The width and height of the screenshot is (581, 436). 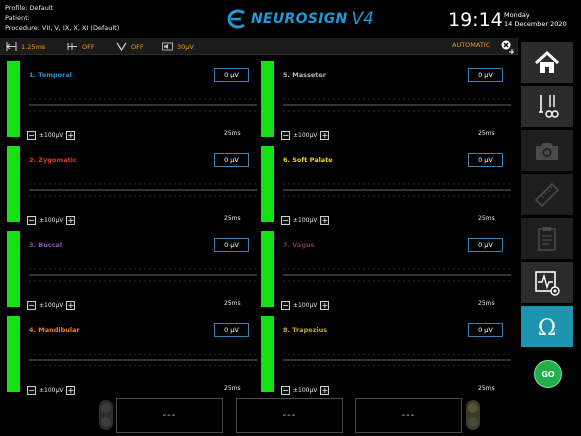 What do you see at coordinates (53, 160) in the screenshot?
I see `channel-title: 2. Zygomatic` at bounding box center [53, 160].